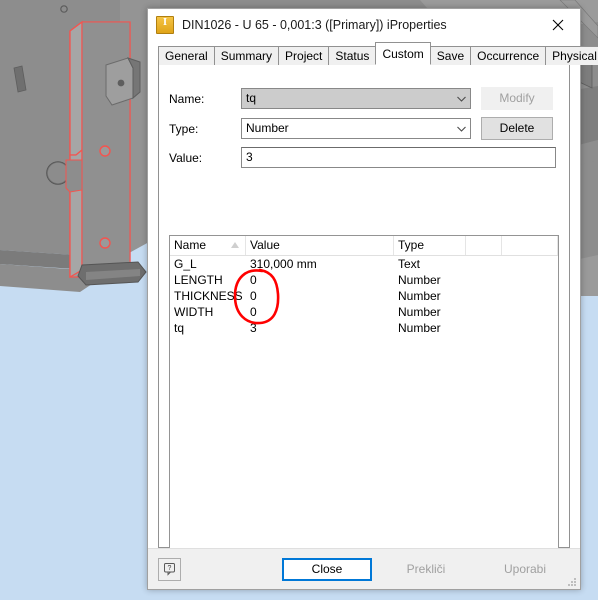  What do you see at coordinates (508, 55) in the screenshot?
I see `tab-occurrence: Occurrence` at bounding box center [508, 55].